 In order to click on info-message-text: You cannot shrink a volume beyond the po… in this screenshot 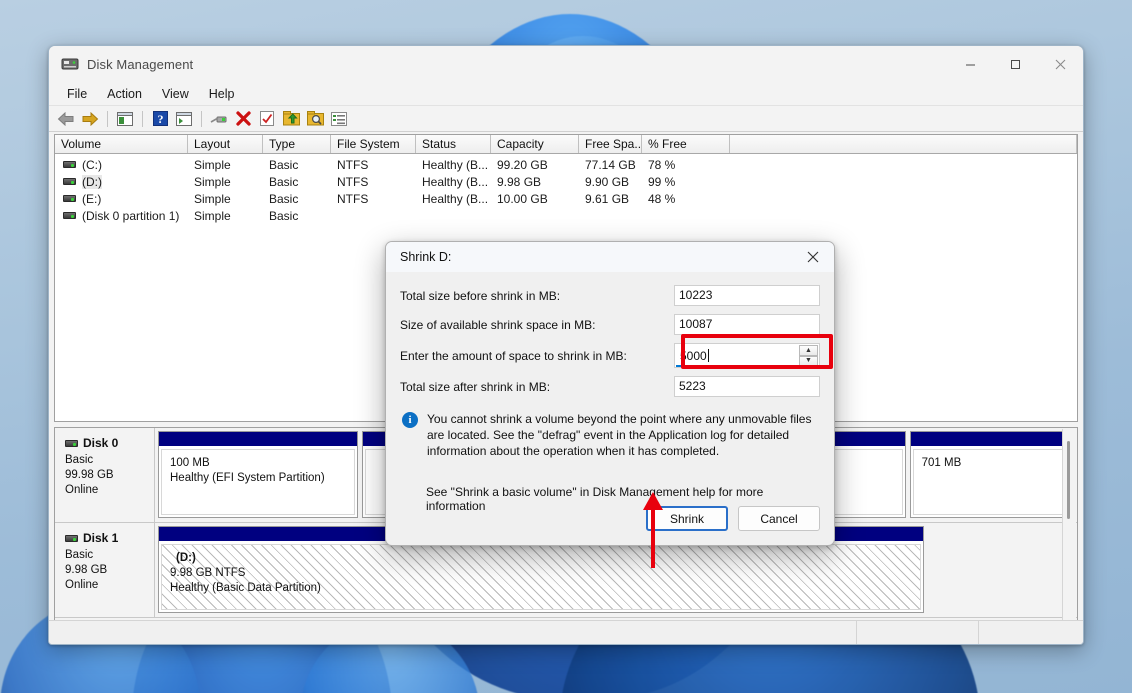, I will do `click(619, 435)`.